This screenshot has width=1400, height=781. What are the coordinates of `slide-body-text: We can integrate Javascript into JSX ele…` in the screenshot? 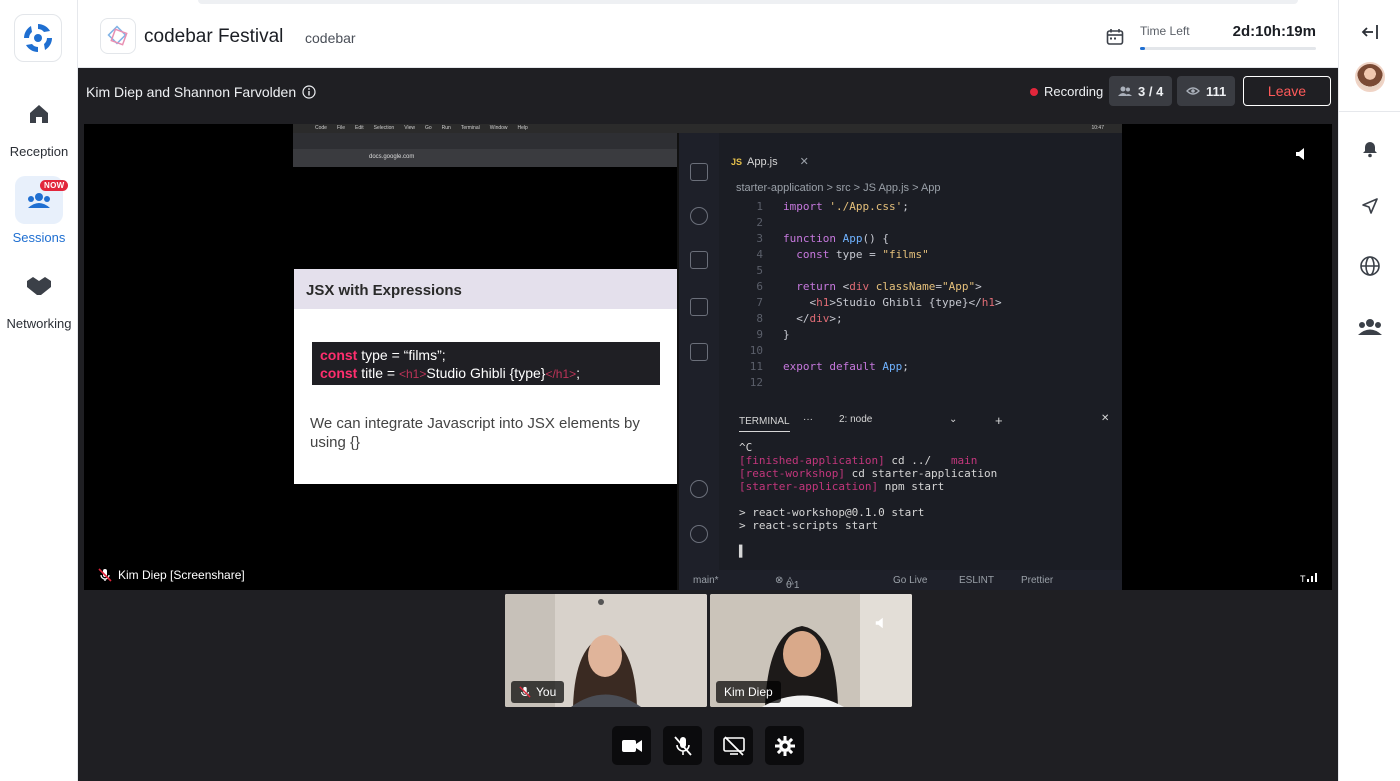 It's located at (475, 433).